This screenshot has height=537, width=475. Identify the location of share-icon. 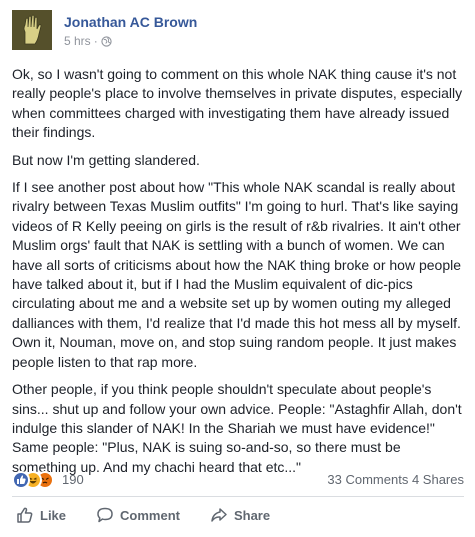
(219, 515).